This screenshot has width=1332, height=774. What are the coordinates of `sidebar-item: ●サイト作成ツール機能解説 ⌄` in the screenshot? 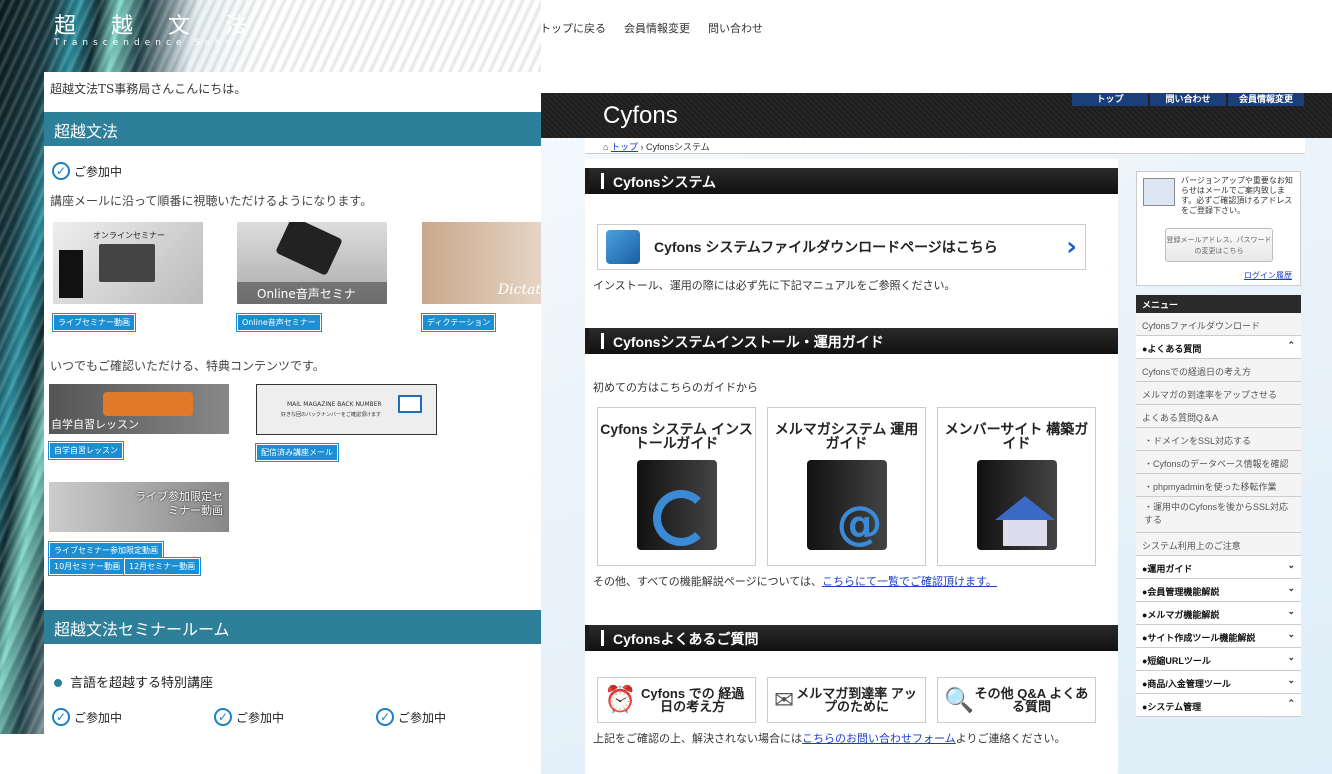 It's located at (1218, 636).